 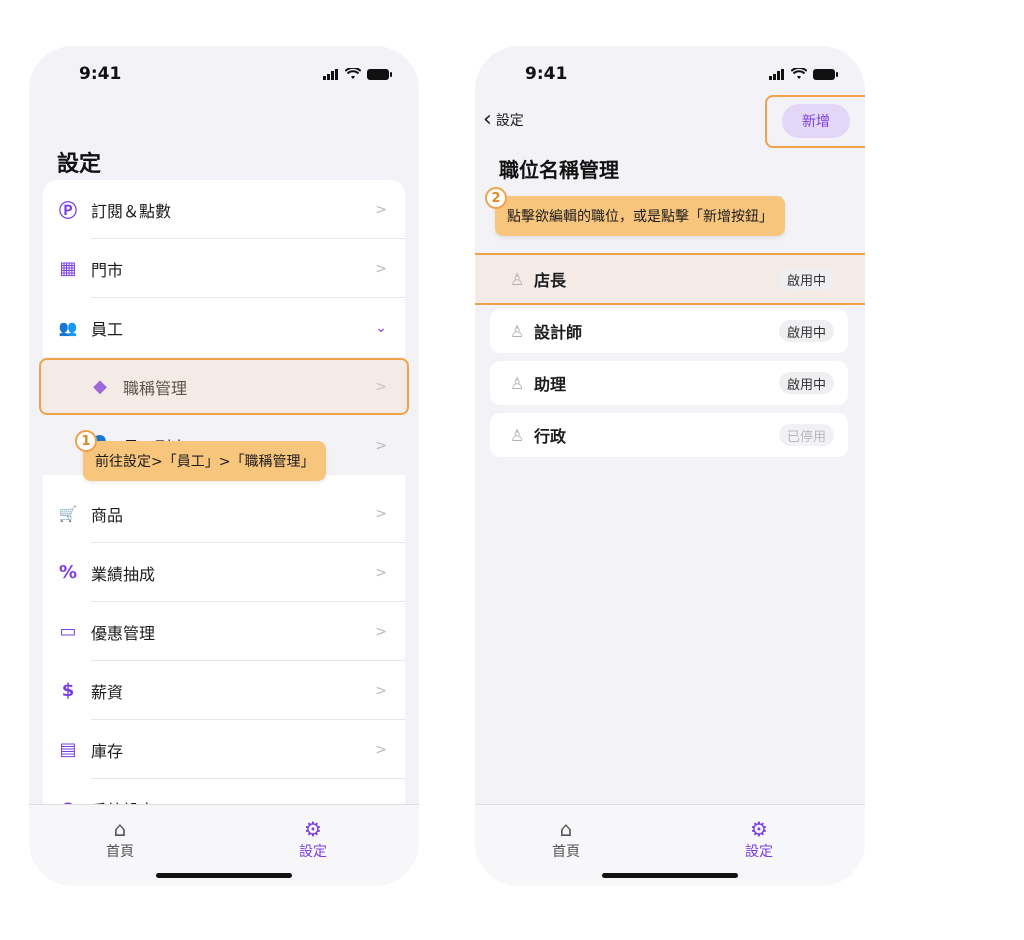 I want to click on step-1-tooltip: 前往設定>「員工」>「職稱管理」, so click(x=205, y=461).